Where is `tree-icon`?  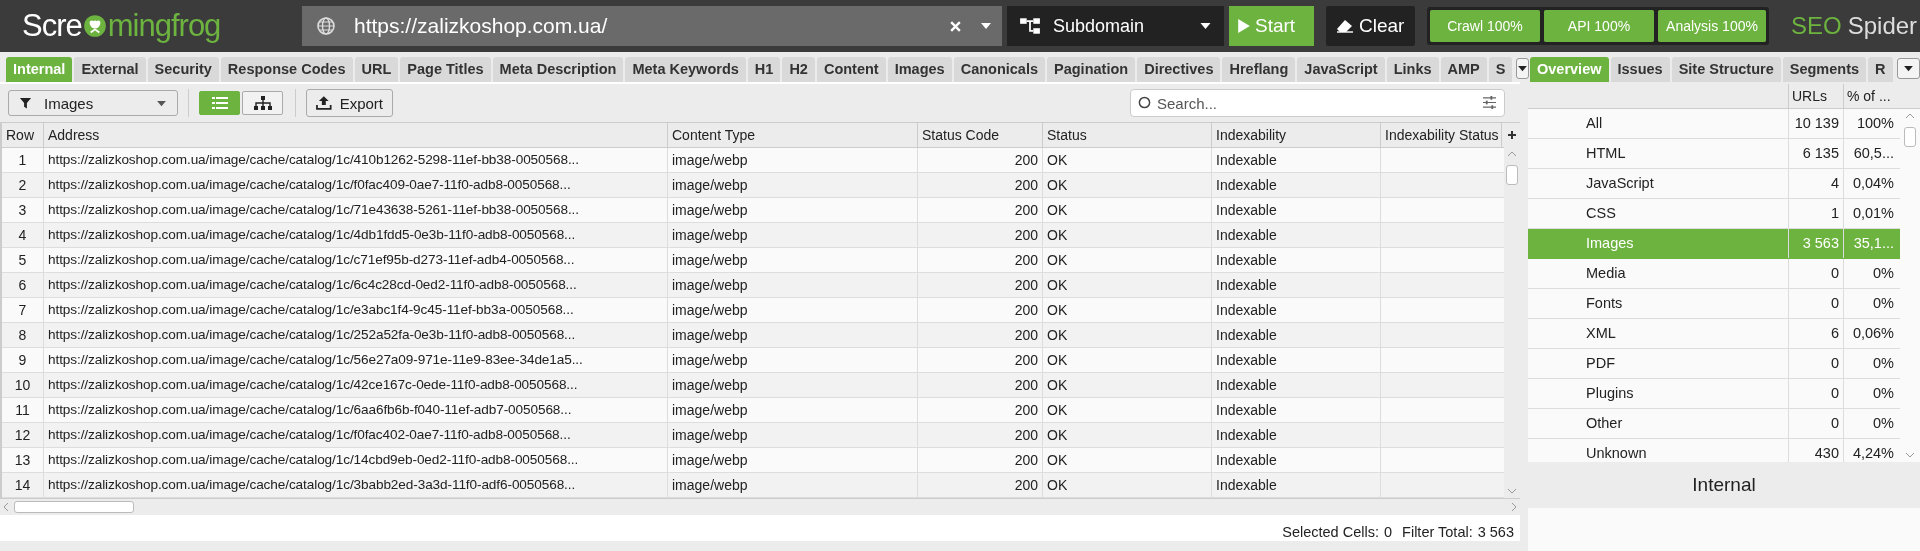
tree-icon is located at coordinates (262, 103).